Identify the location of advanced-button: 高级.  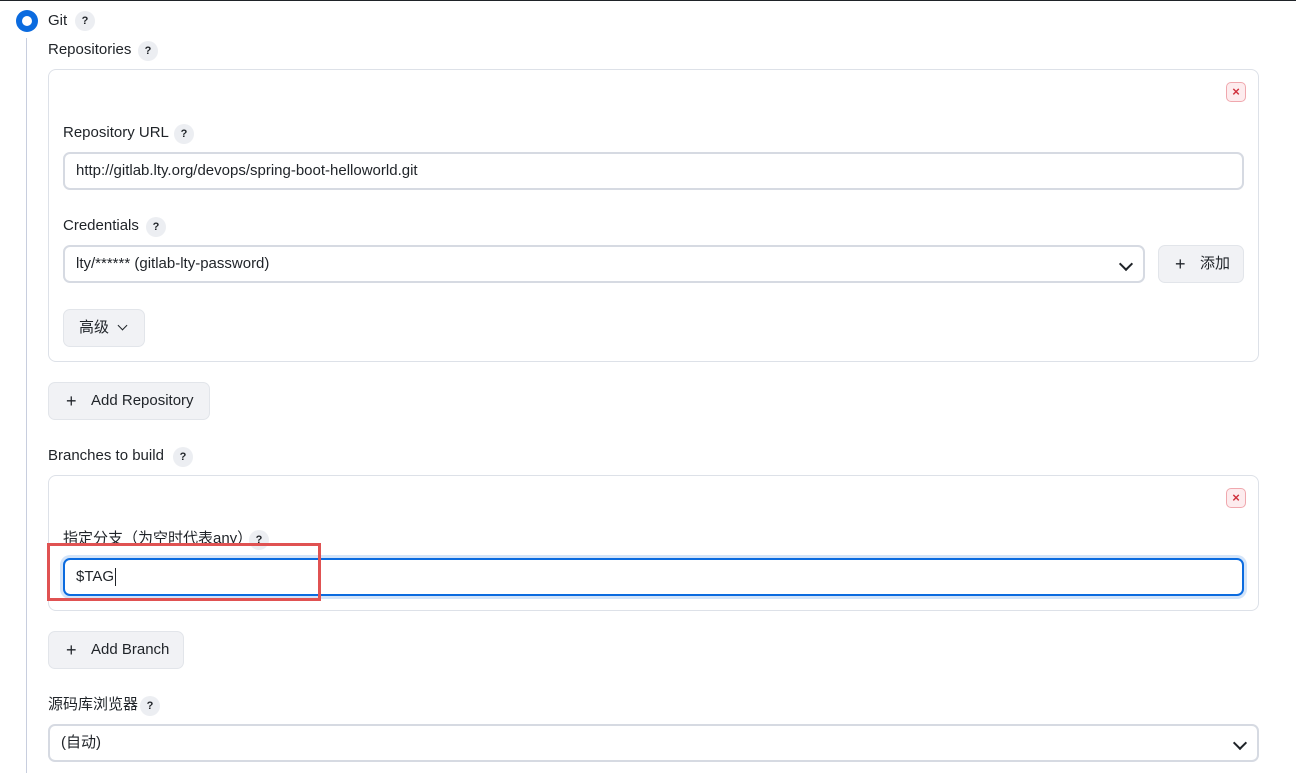
(104, 328).